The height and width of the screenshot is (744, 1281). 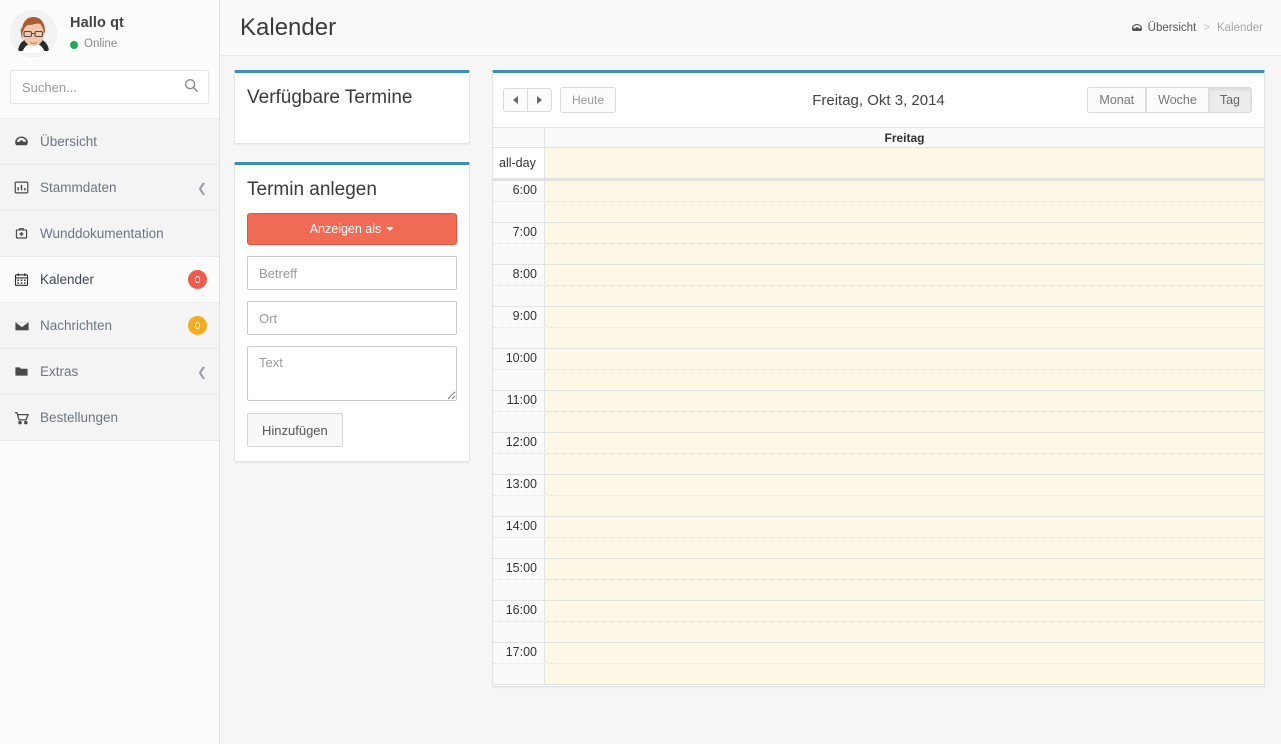 What do you see at coordinates (519, 653) in the screenshot?
I see `calendar-hour-label: 17:00` at bounding box center [519, 653].